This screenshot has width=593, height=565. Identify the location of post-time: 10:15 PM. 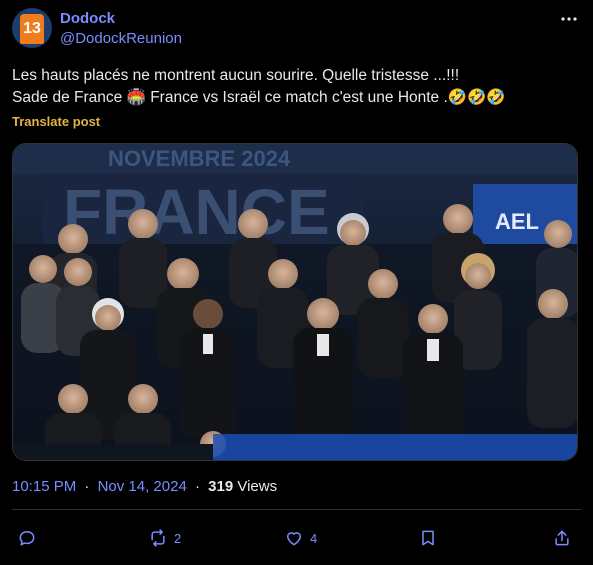
(44, 486).